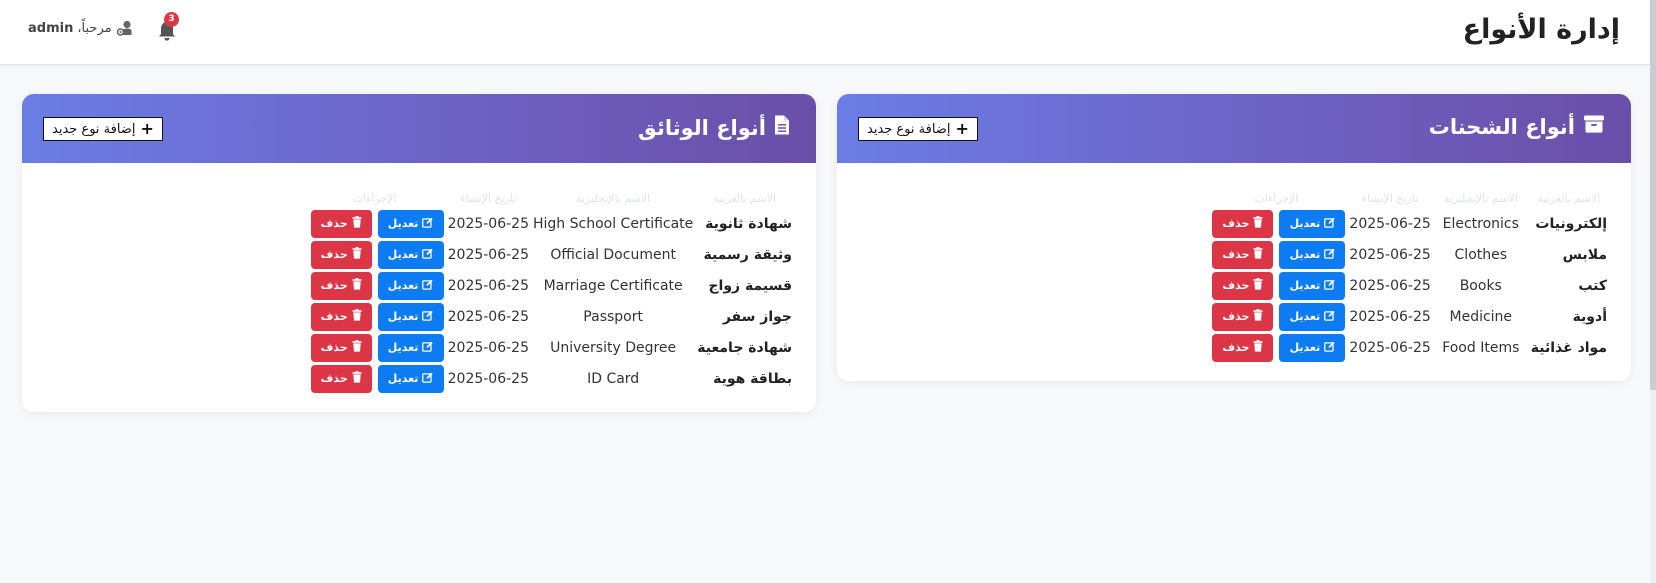  I want to click on english-name-cell: Marriage Certificate, so click(613, 285).